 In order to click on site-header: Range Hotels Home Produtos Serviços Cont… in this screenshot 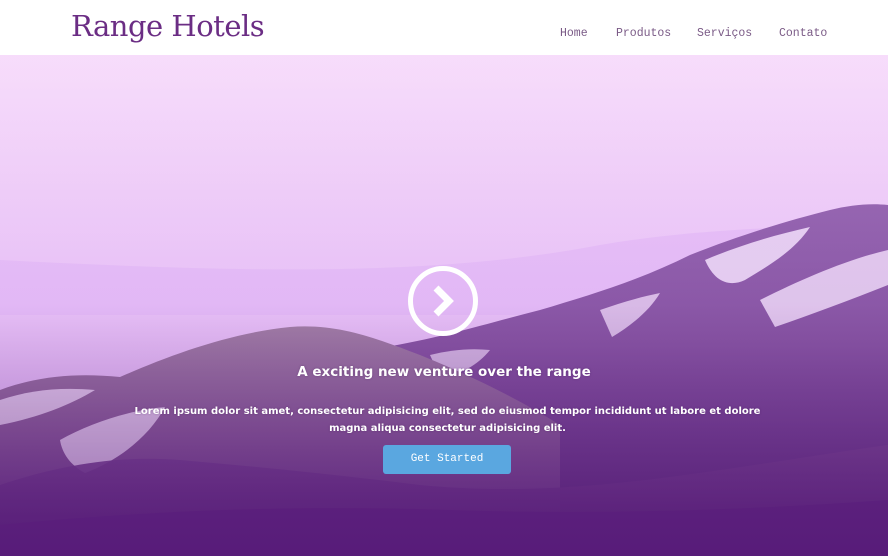, I will do `click(444, 27)`.